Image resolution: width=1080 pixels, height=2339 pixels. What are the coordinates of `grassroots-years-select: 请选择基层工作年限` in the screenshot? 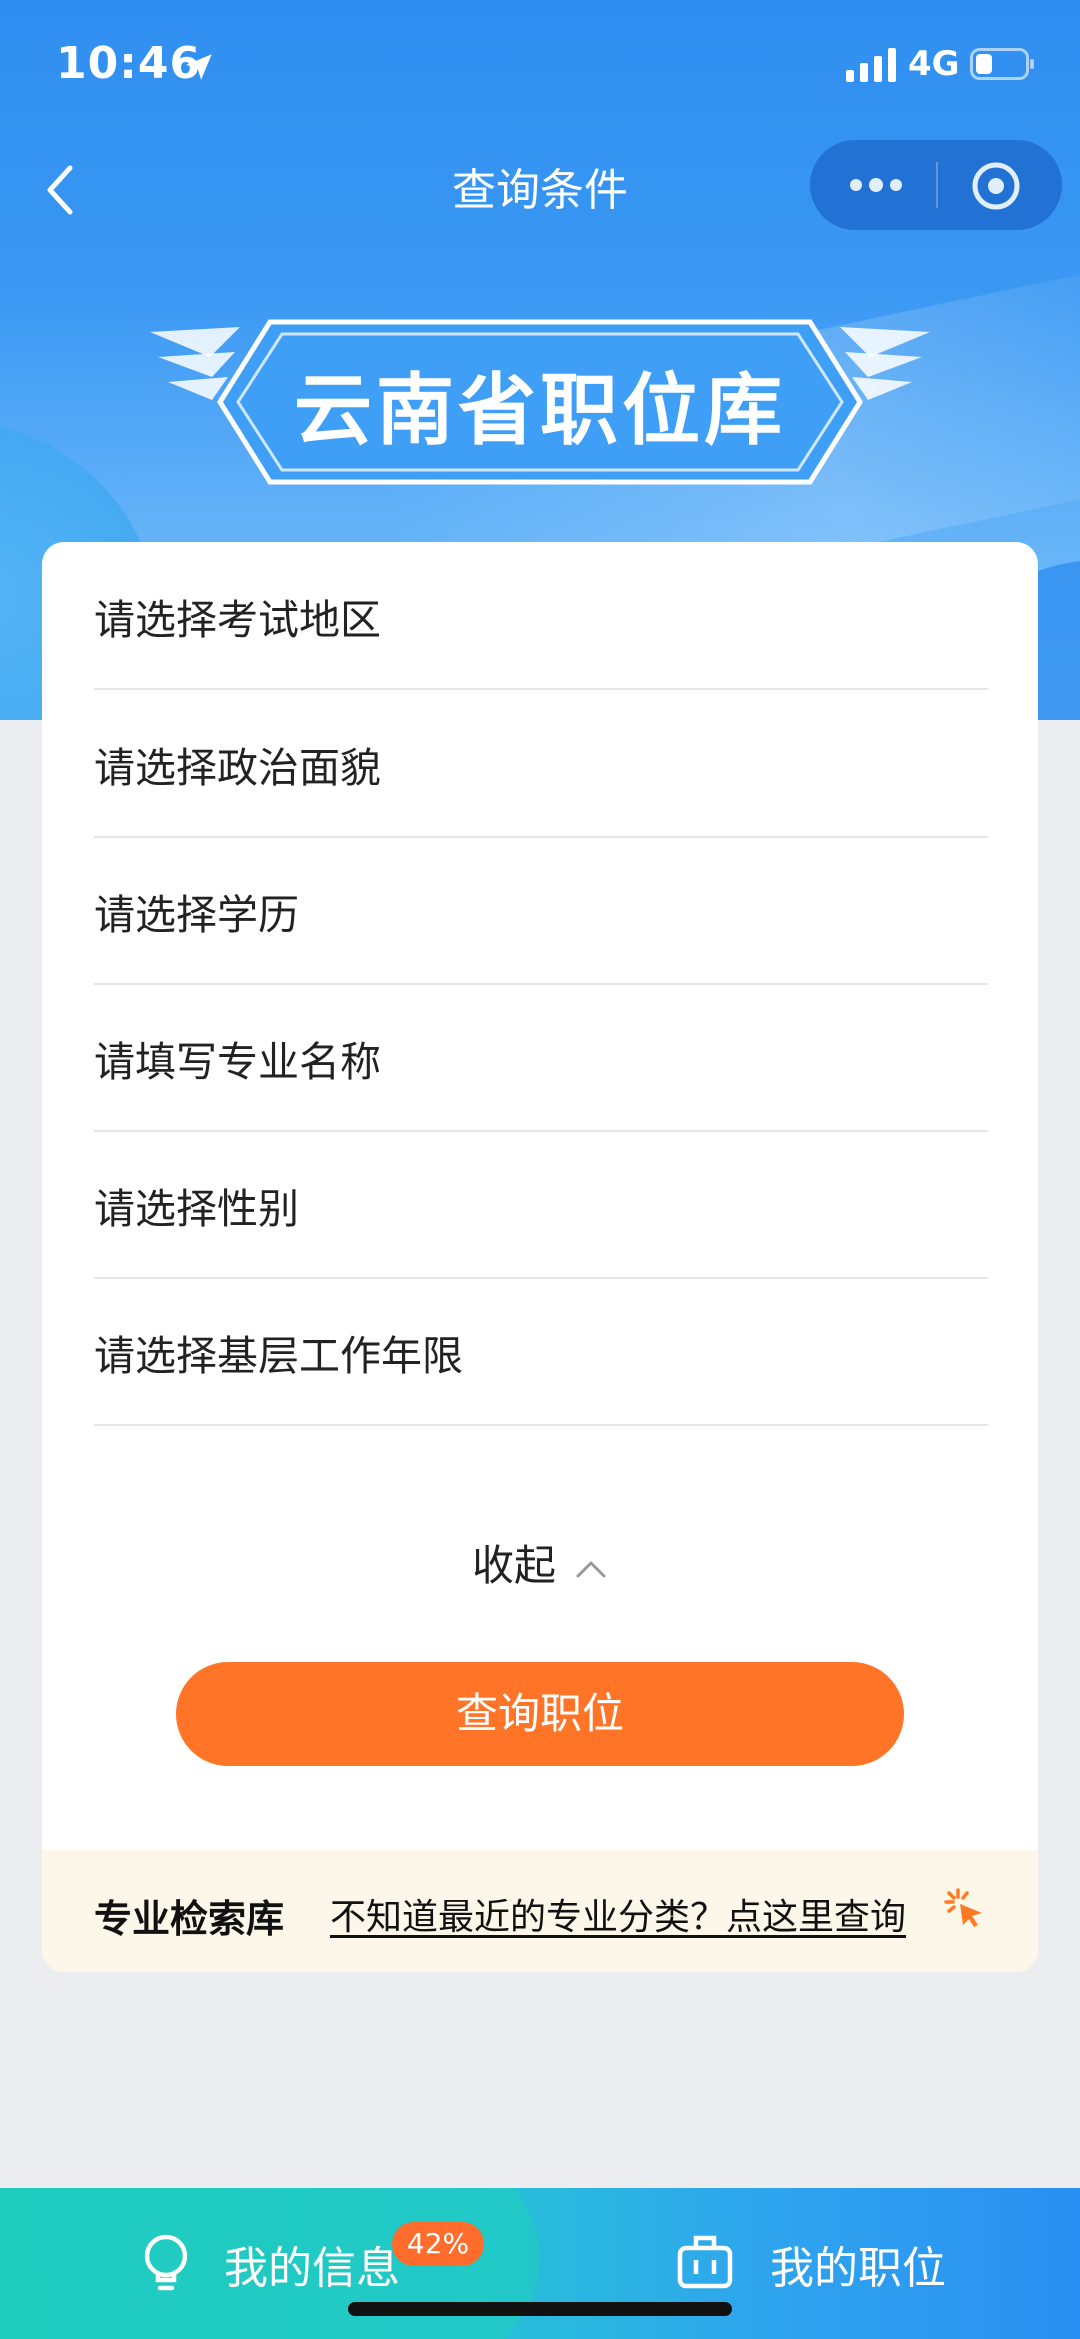 It's located at (541, 1352).